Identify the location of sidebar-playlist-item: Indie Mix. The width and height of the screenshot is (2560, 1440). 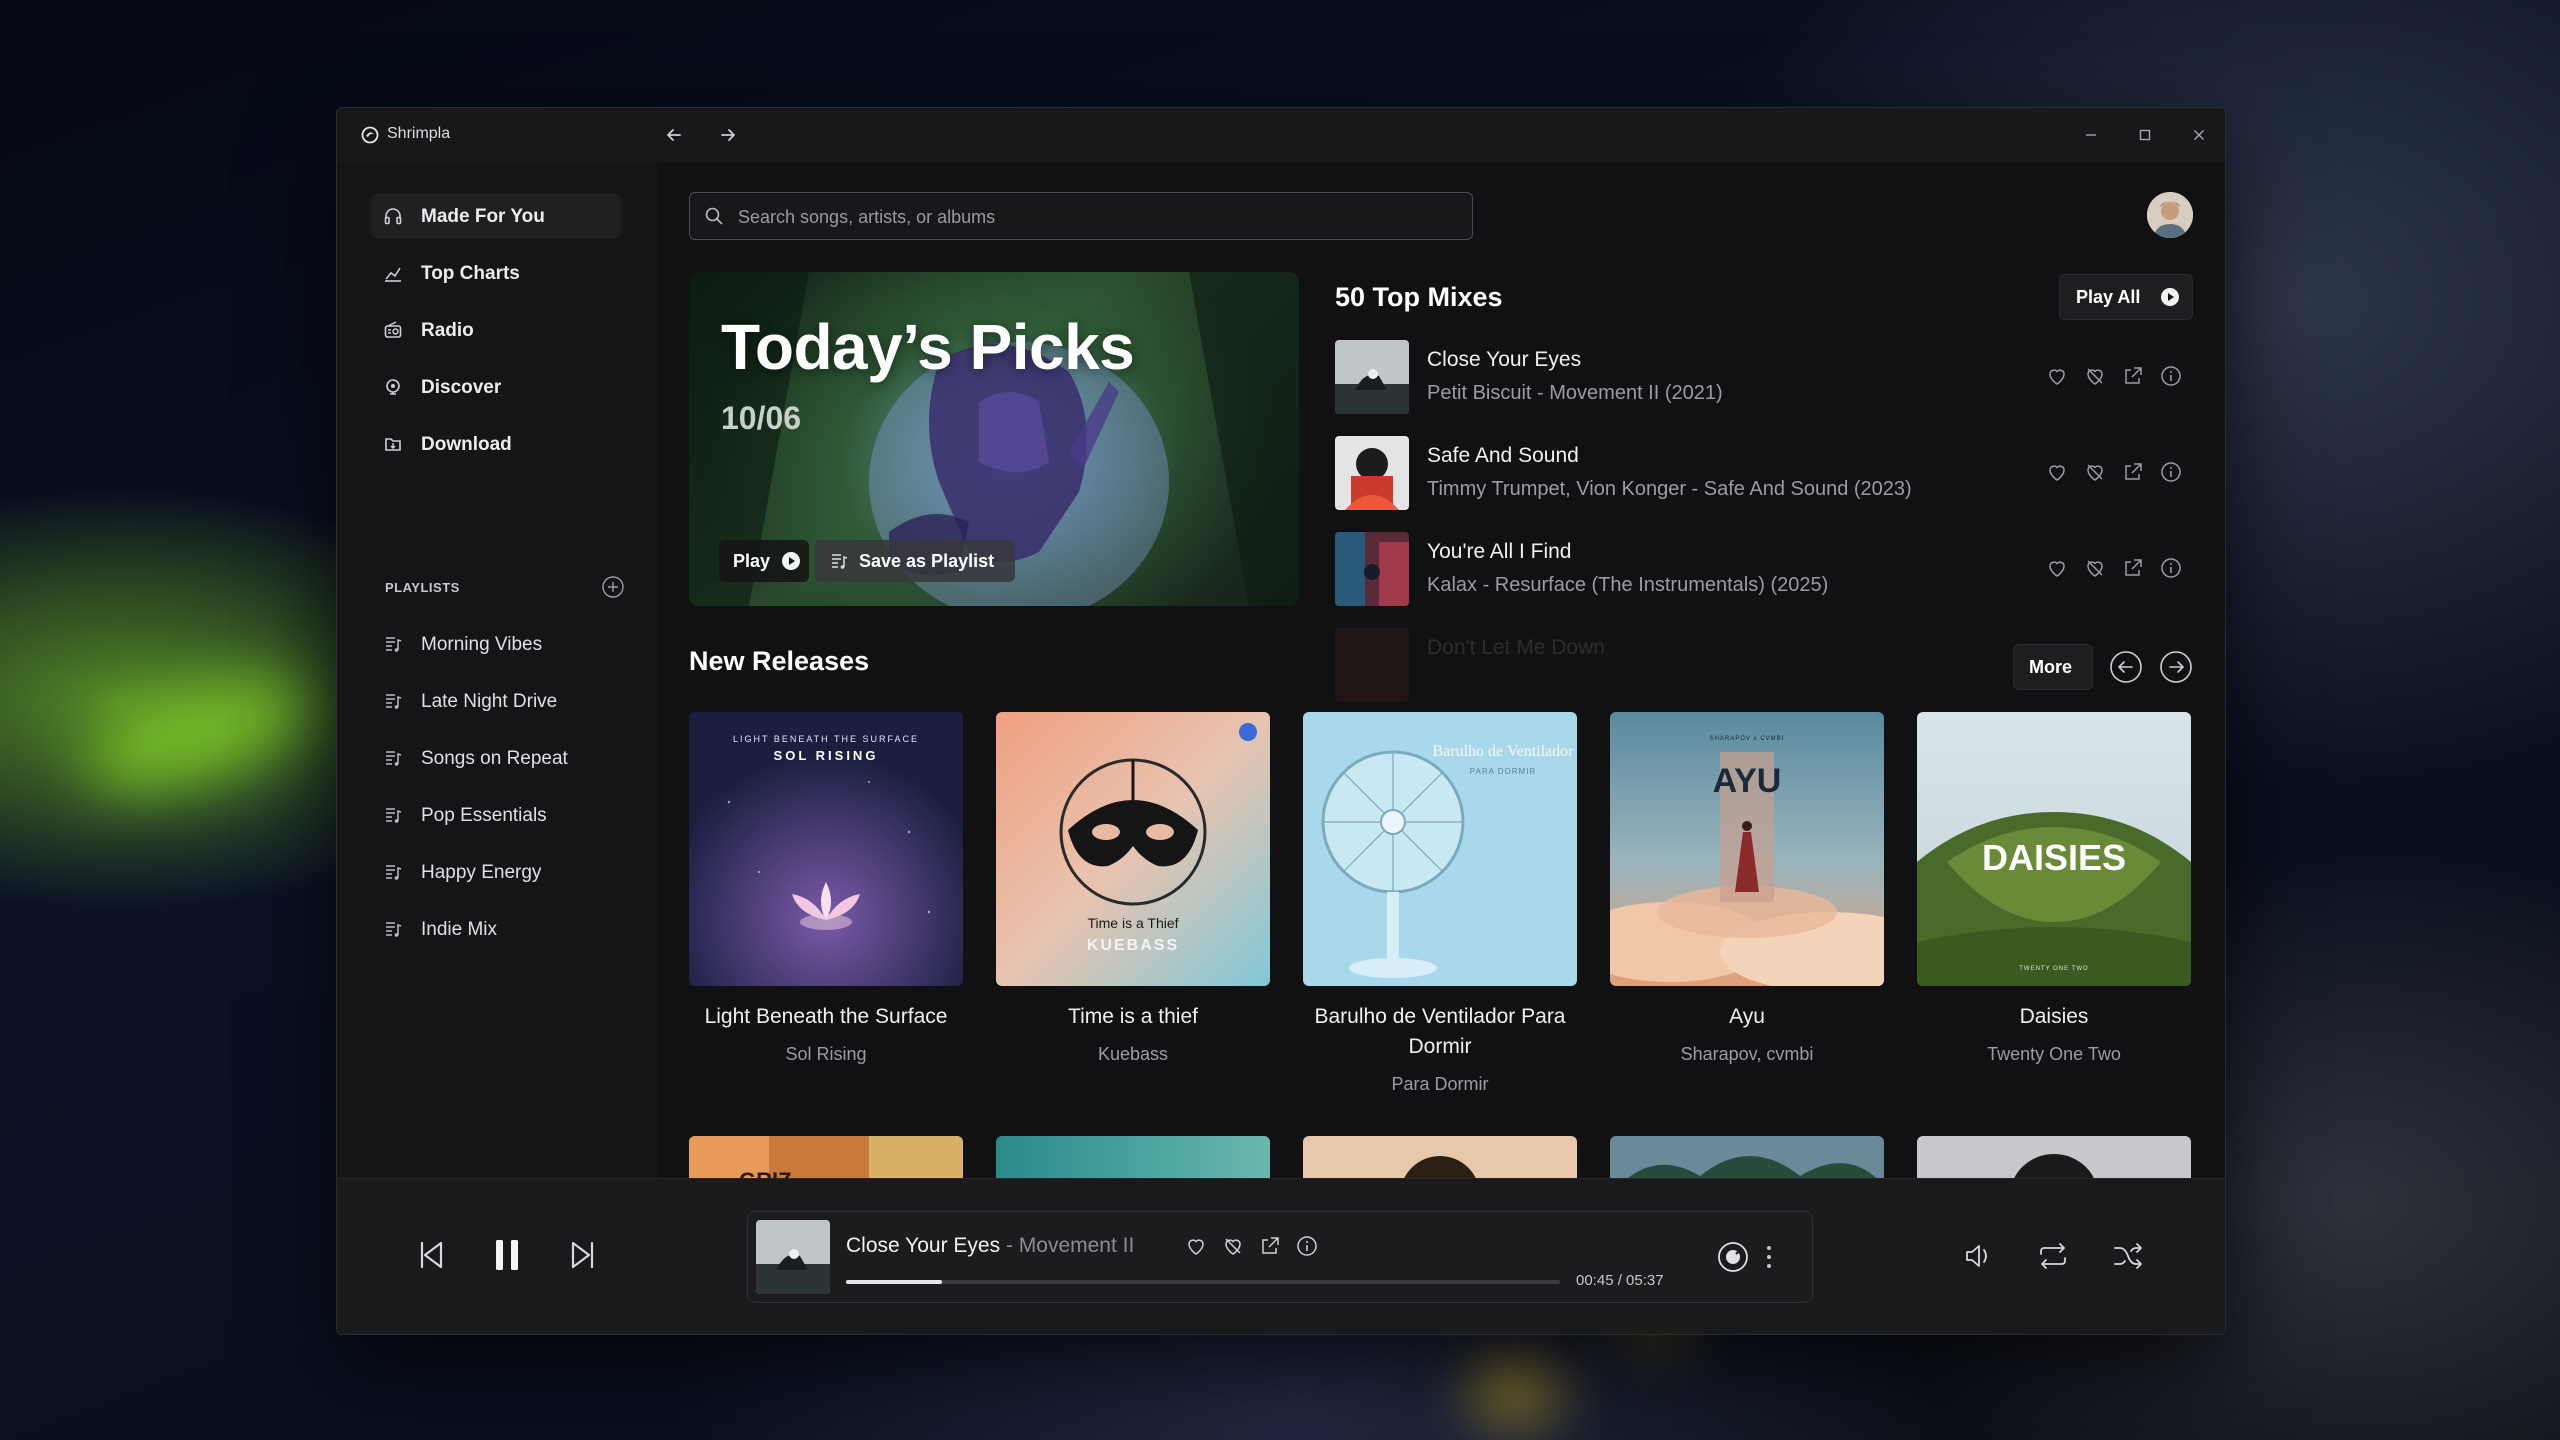
(496, 929).